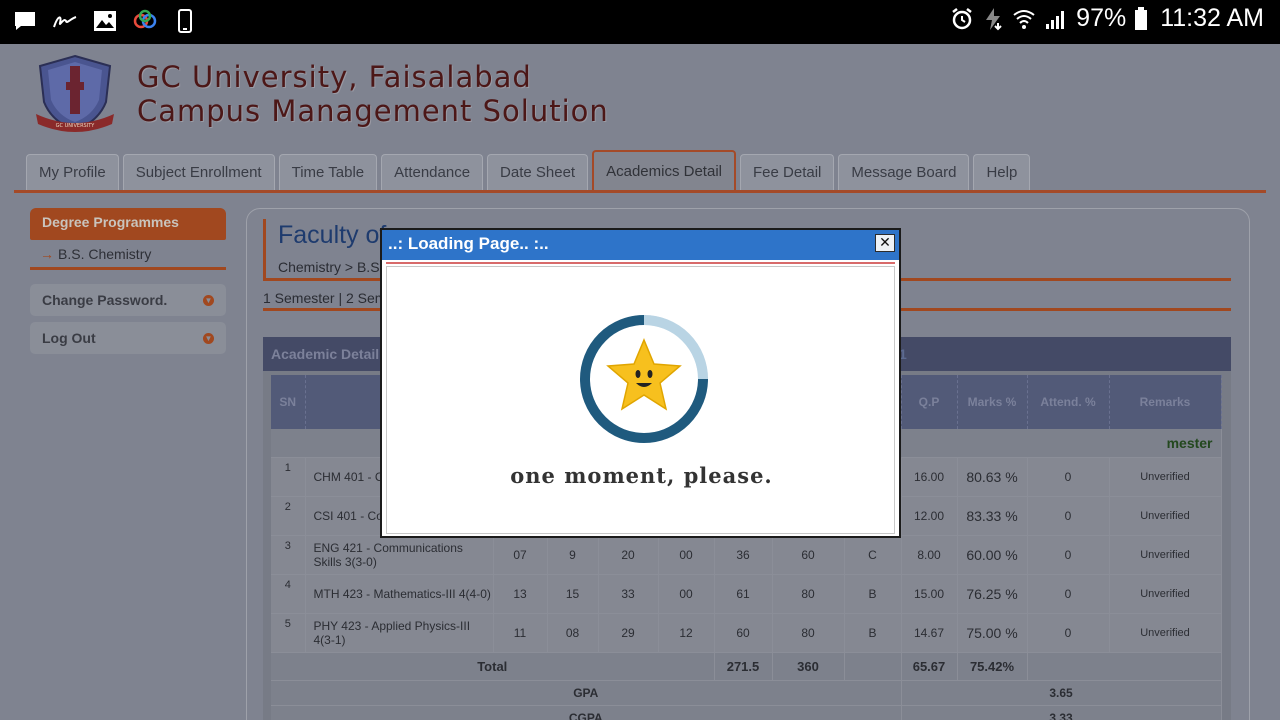 The height and width of the screenshot is (720, 1280). Describe the element at coordinates (1056, 19) in the screenshot. I see `signal-icon` at that location.